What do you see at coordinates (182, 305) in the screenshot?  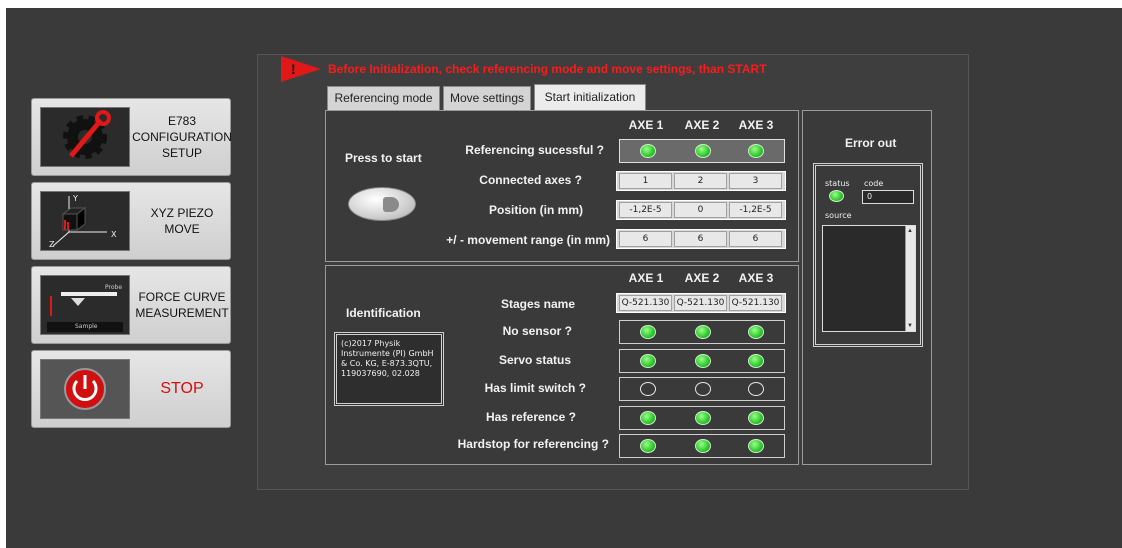 I see `force-curve-label: FORCE CURVE MEASUREMENT` at bounding box center [182, 305].